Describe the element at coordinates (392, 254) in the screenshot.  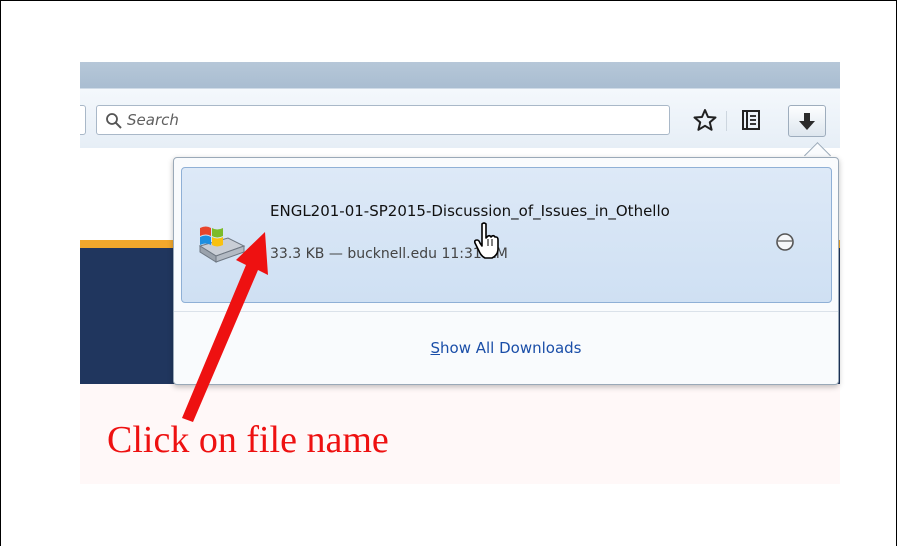
I see `download-source: bucknell.edu` at that location.